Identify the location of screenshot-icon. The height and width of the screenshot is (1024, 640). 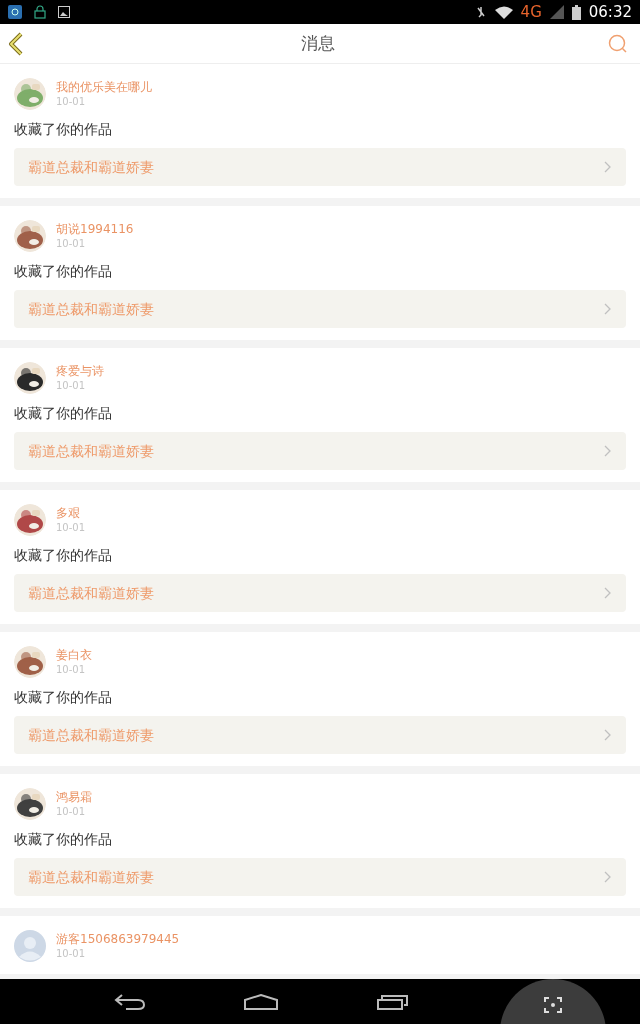
(553, 1004).